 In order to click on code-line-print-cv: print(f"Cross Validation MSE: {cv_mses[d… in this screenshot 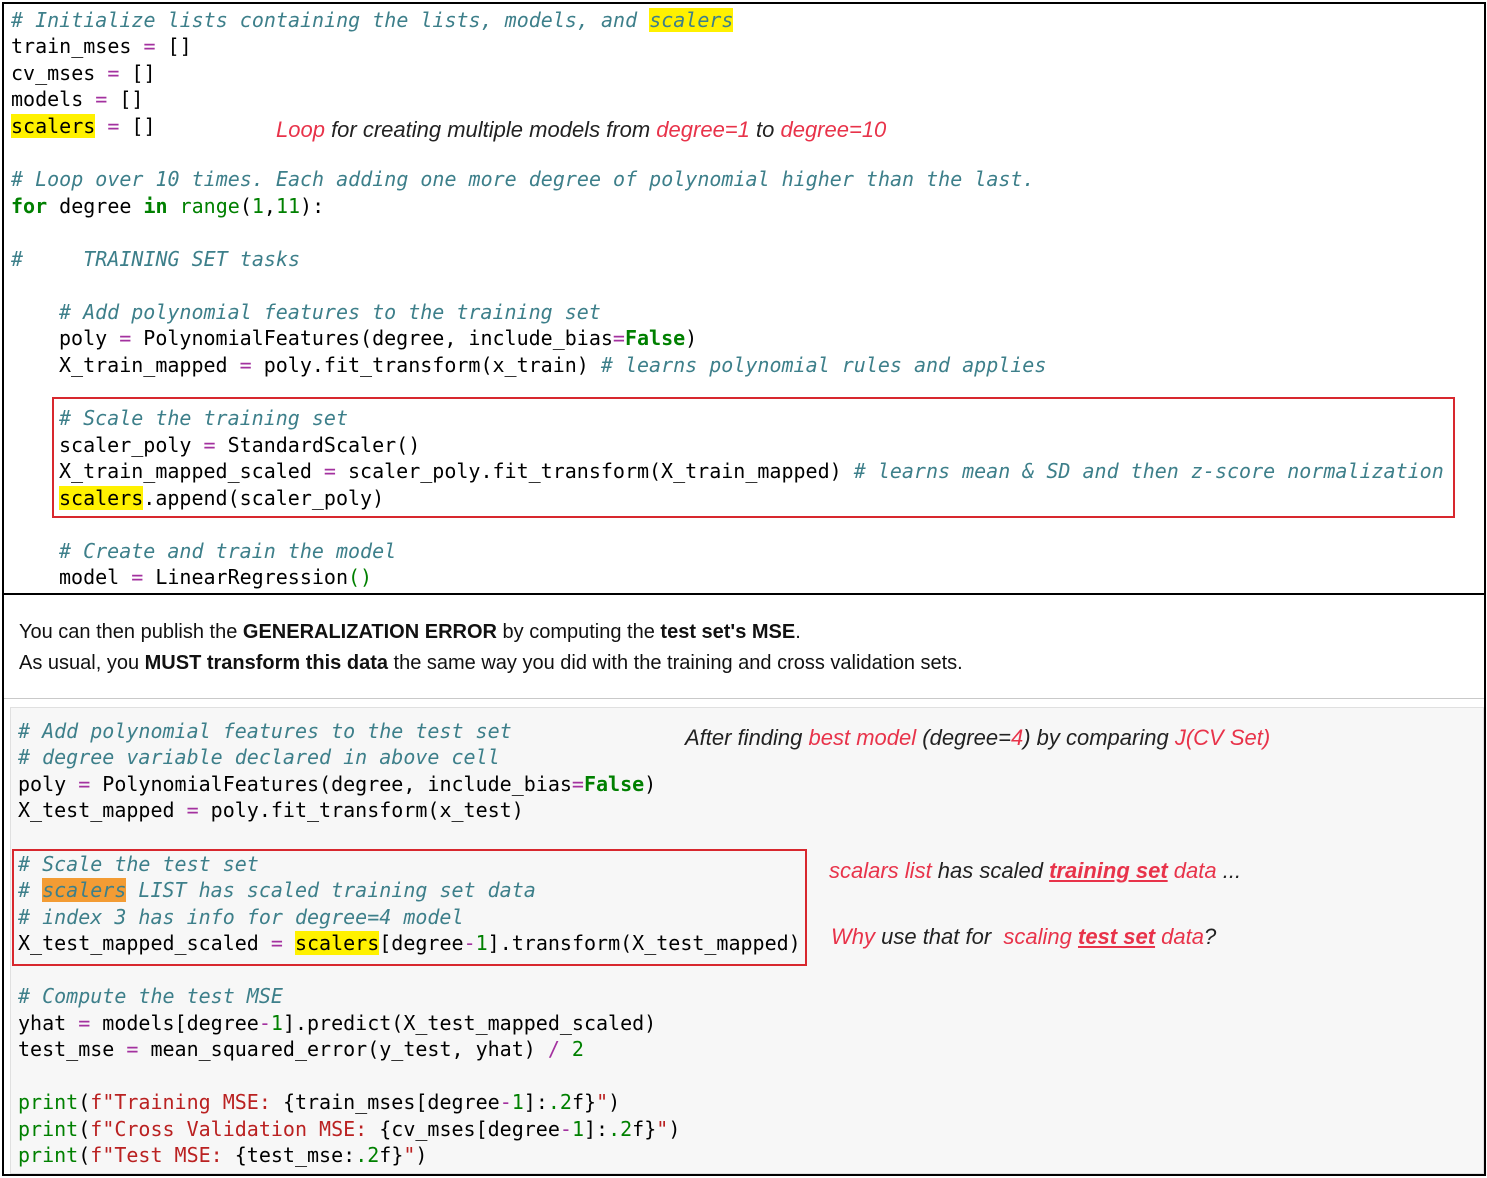, I will do `click(349, 1129)`.